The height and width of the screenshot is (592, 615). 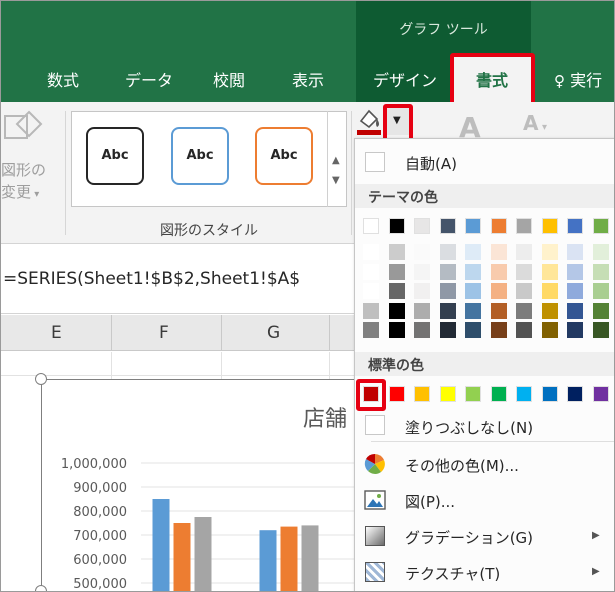 I want to click on column-header-g: G, so click(x=273, y=333).